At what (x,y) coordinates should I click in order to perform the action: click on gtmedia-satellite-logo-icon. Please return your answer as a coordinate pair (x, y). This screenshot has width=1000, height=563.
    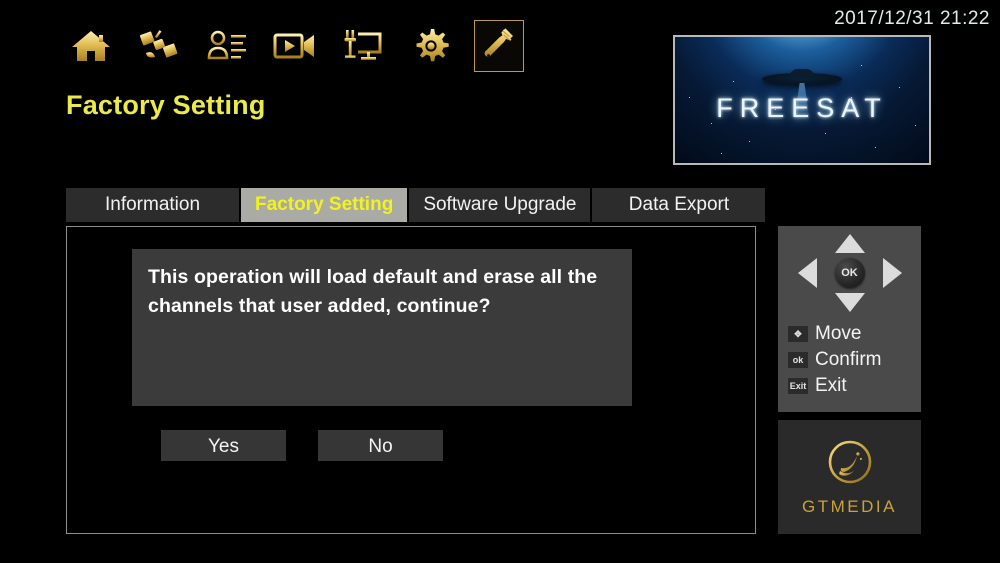
    Looking at the image, I should click on (850, 464).